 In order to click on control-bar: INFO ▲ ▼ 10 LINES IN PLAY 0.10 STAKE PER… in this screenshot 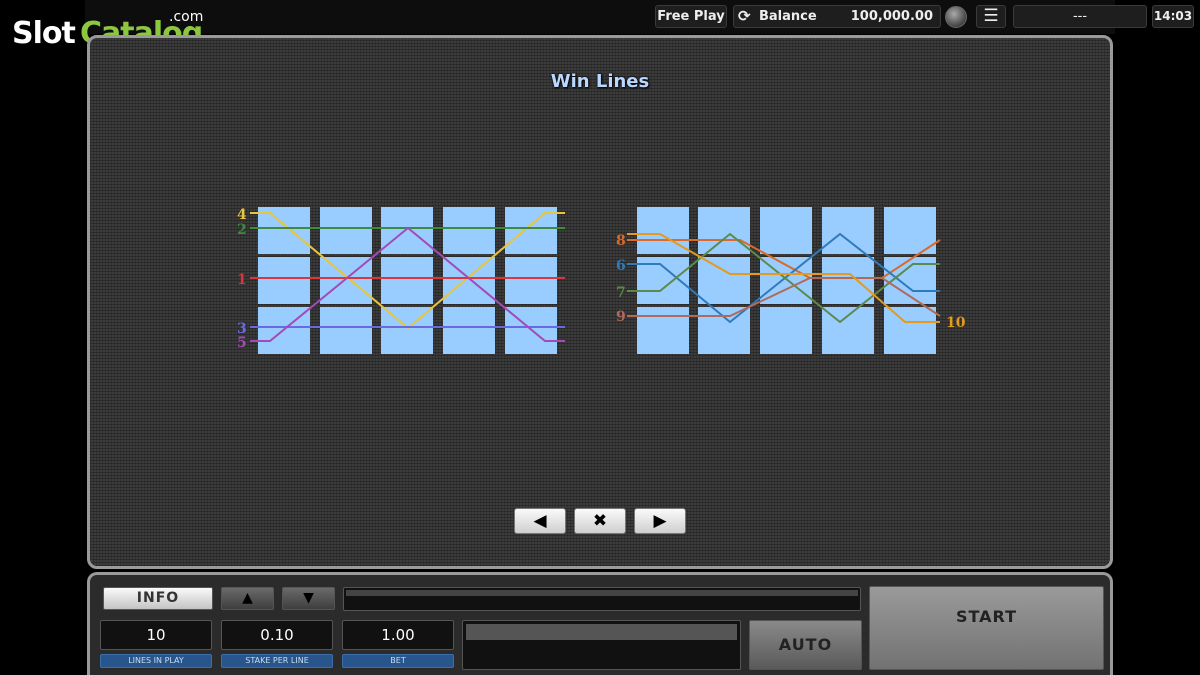, I will do `click(600, 623)`.